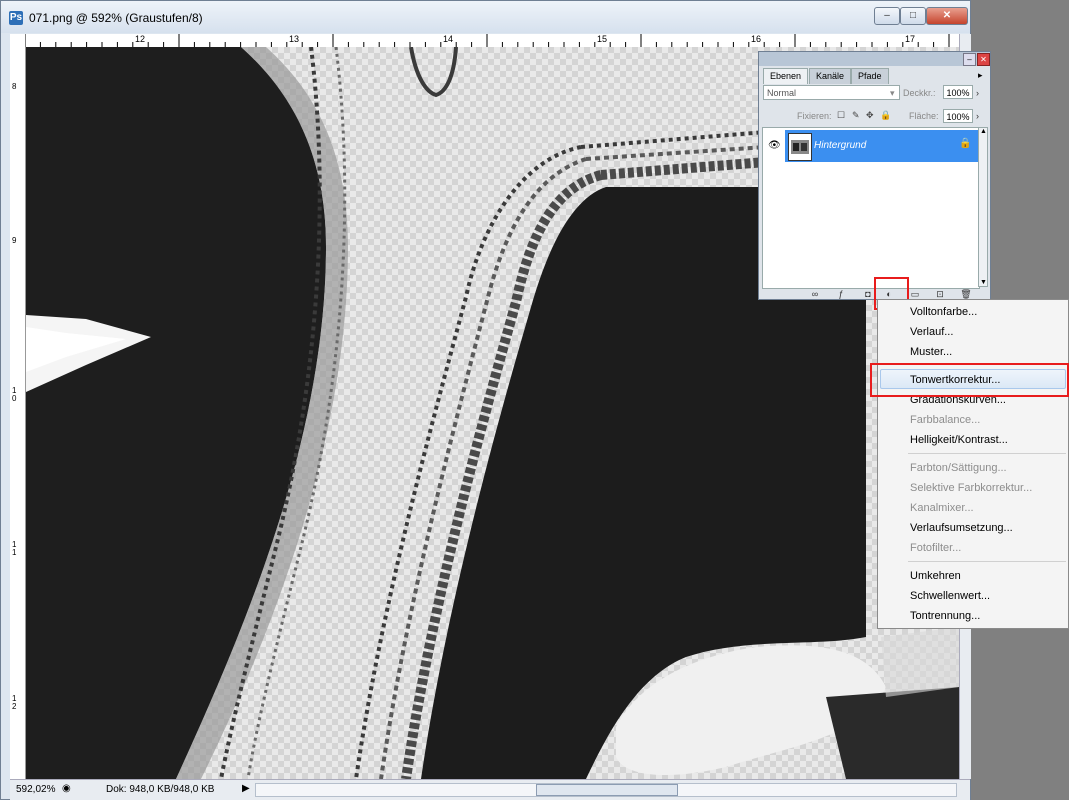  Describe the element at coordinates (246, 788) in the screenshot. I see `status-menu-arrow-icon: ▶` at that location.